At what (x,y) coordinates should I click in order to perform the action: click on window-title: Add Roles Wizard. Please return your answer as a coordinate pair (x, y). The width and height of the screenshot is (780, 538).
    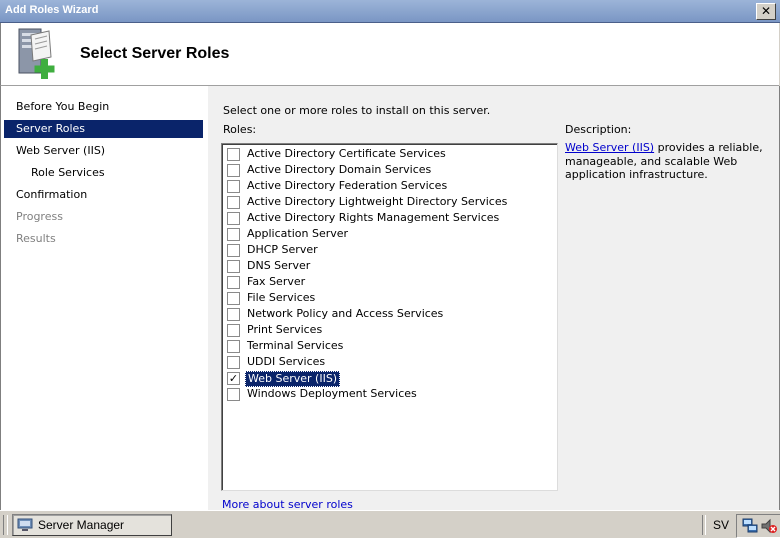
    Looking at the image, I should click on (52, 10).